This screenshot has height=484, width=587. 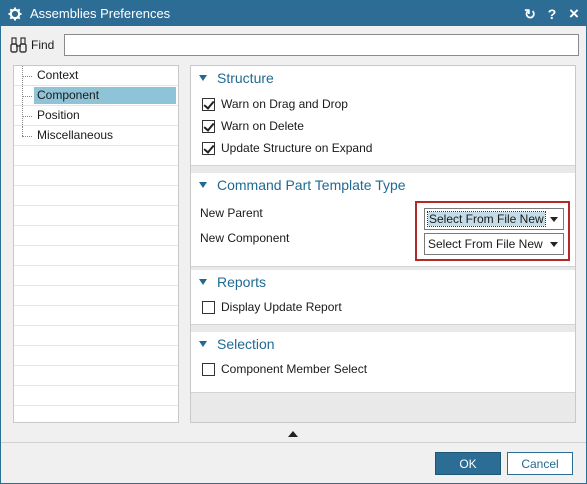 I want to click on display-update-report-option: Display Update Report, so click(x=383, y=307).